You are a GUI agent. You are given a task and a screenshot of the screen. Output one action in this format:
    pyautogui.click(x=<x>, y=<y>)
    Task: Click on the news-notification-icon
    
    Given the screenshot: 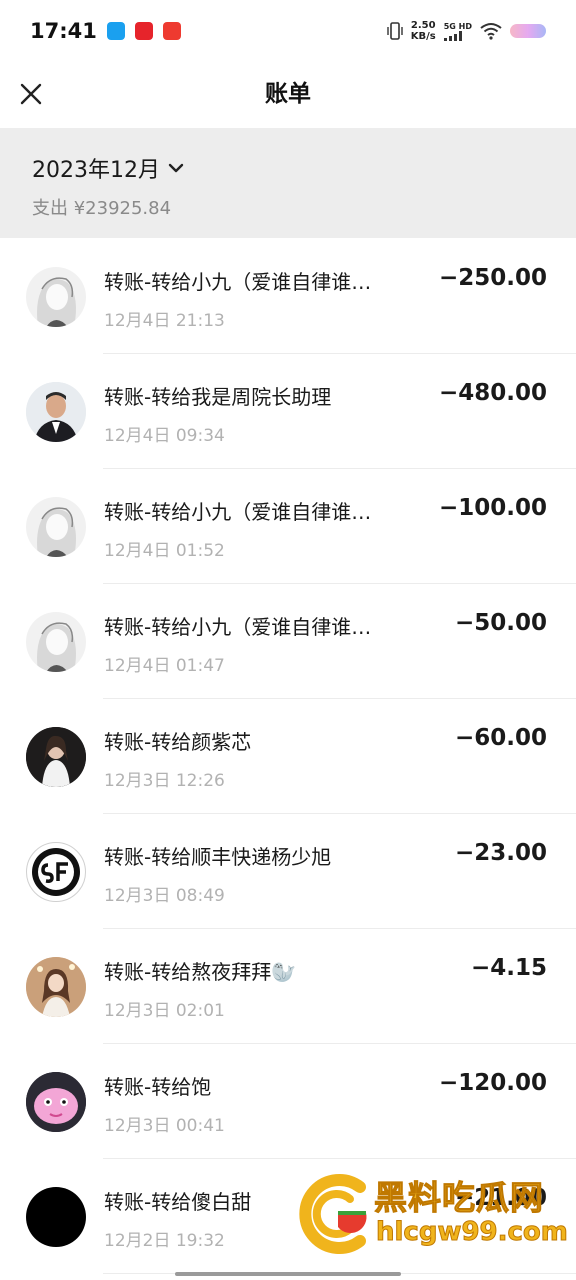 What is the action you would take?
    pyautogui.click(x=143, y=31)
    